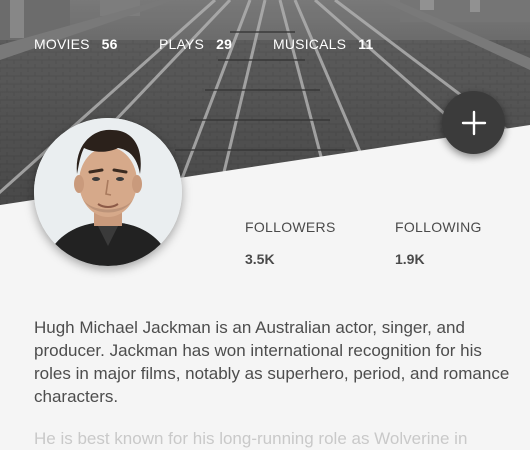  What do you see at coordinates (410, 259) in the screenshot?
I see `following-count: 1.9K` at bounding box center [410, 259].